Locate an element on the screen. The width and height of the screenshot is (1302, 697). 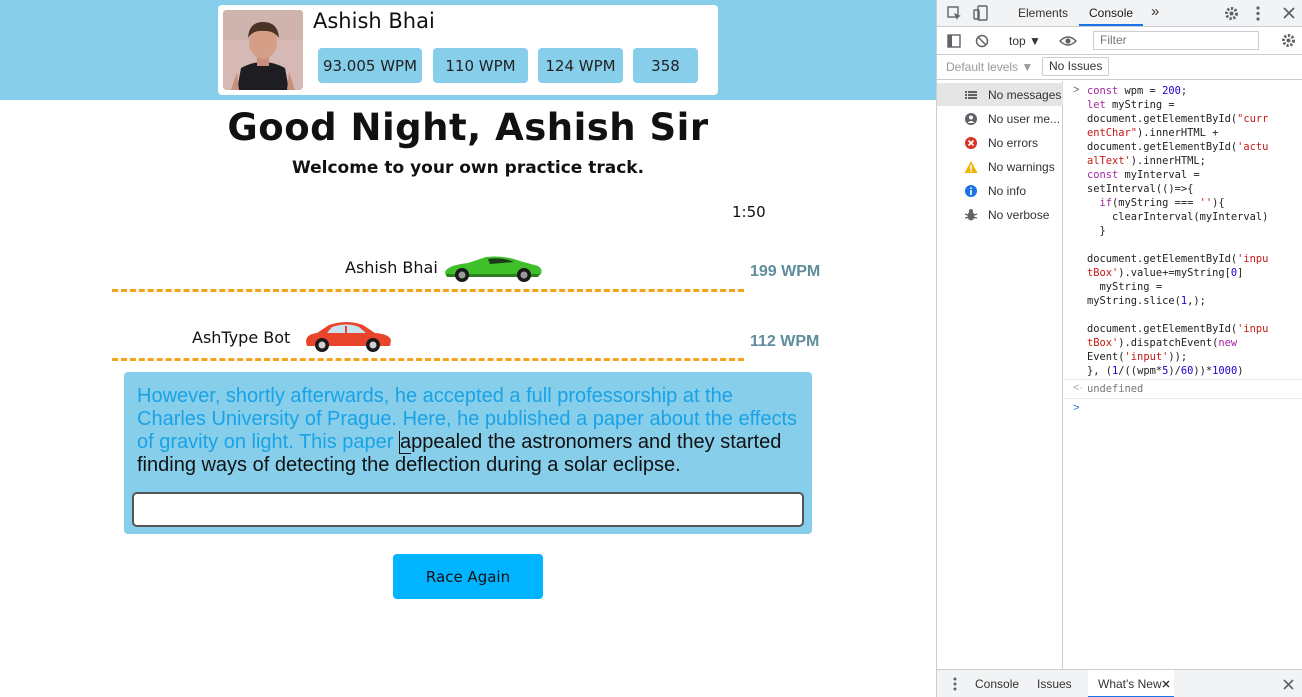
tab-console: Console is located at coordinates (1111, 13).